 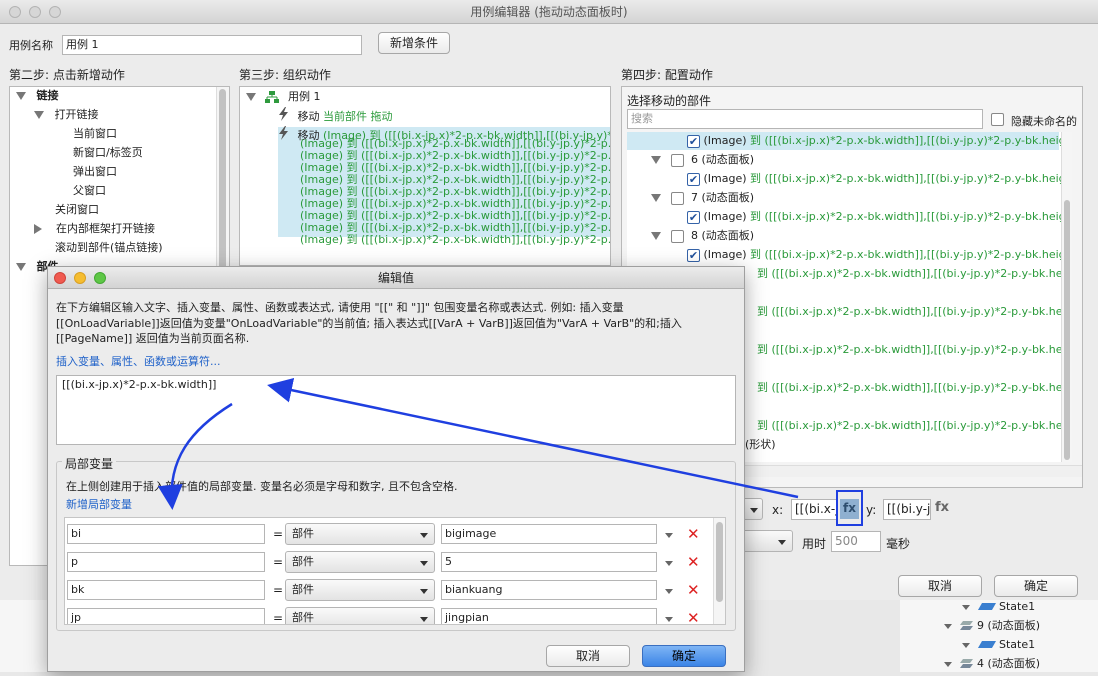 I want to click on local-vars-scrollbar, so click(x=719, y=571).